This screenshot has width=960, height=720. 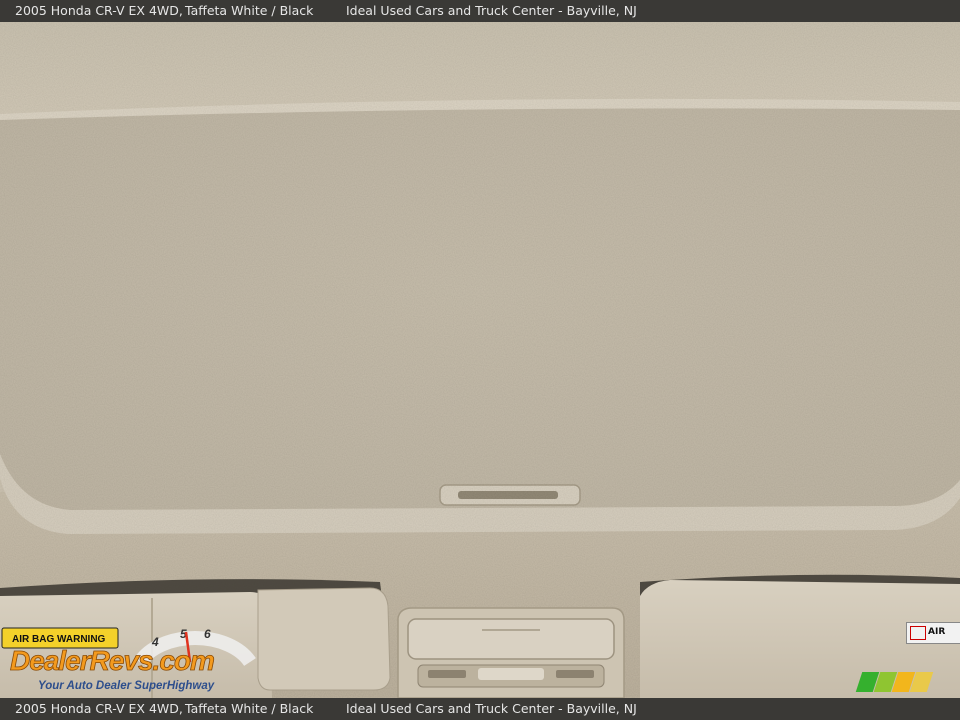 What do you see at coordinates (126, 686) in the screenshot?
I see `brand-tagline: Your Auto Dealer SuperHighway` at bounding box center [126, 686].